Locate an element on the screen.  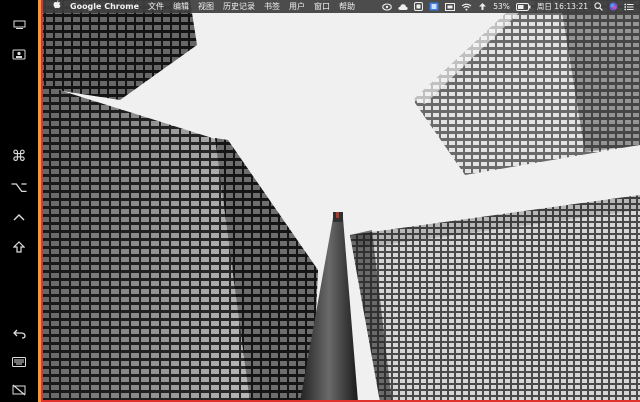
command-key-icon: ⌘ is located at coordinates (19, 156).